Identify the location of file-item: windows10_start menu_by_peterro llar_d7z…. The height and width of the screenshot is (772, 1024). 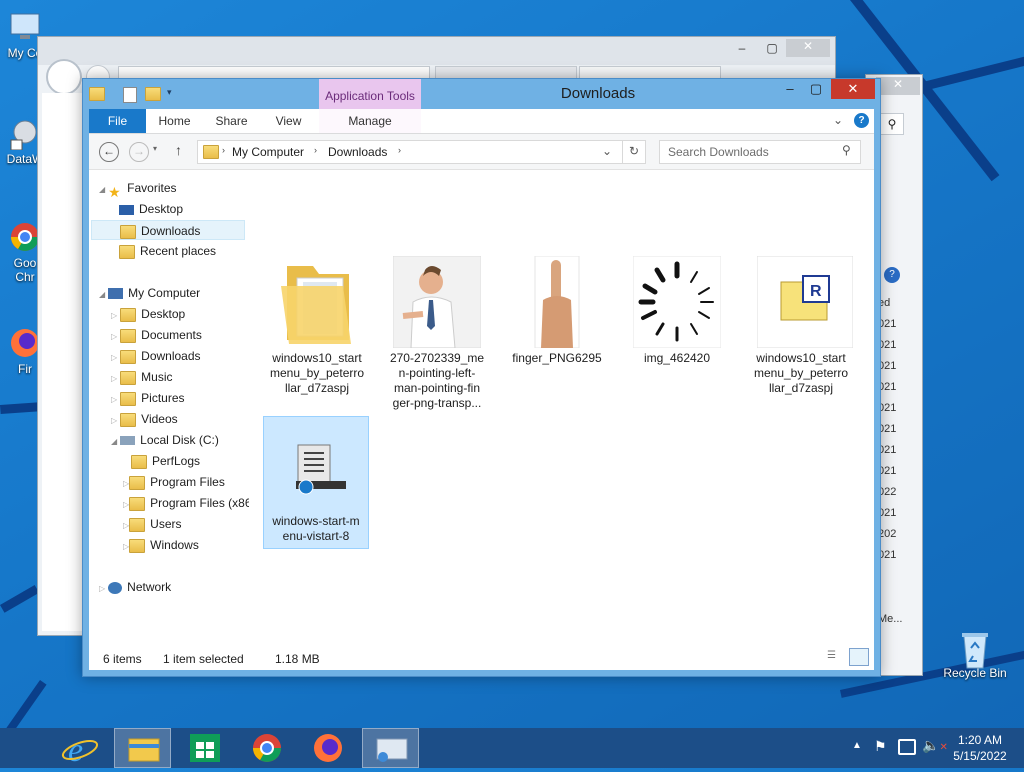
(317, 326).